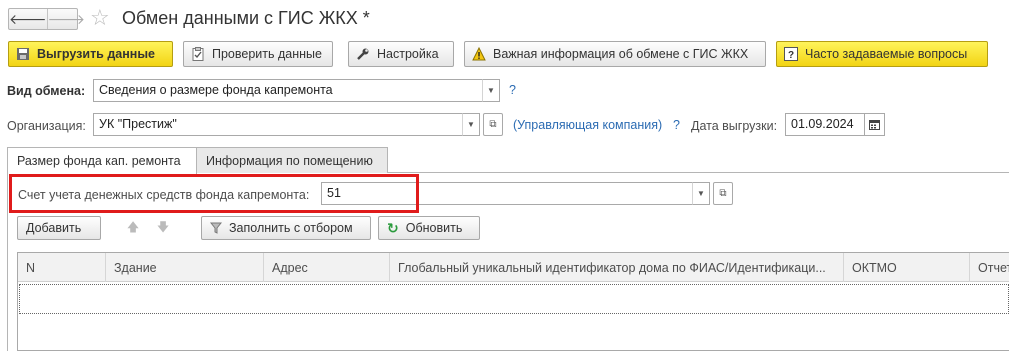 This screenshot has height=351, width=1009. What do you see at coordinates (292, 160) in the screenshot?
I see `tab-premises-info: Информация по помещению` at bounding box center [292, 160].